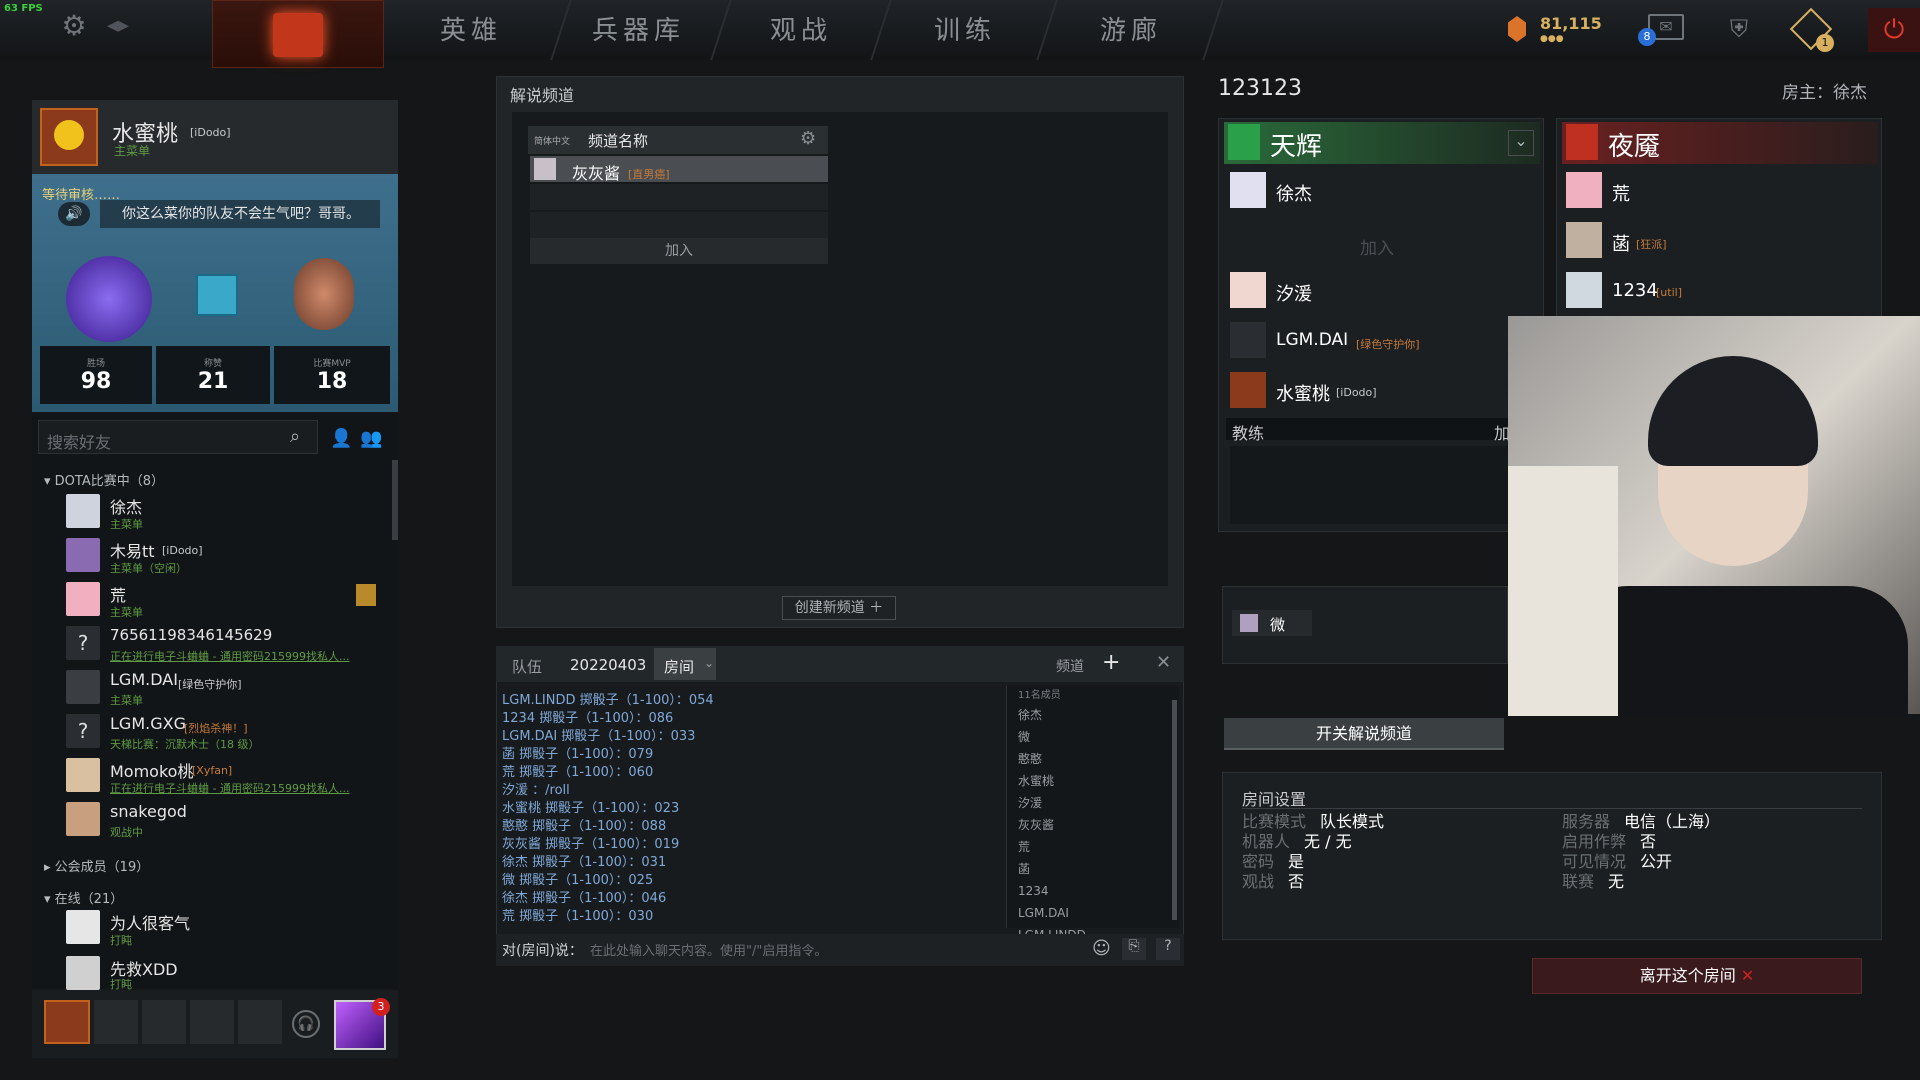  I want to click on chat-line: 徐杰 掷骰子（1-100）：046, so click(584, 898).